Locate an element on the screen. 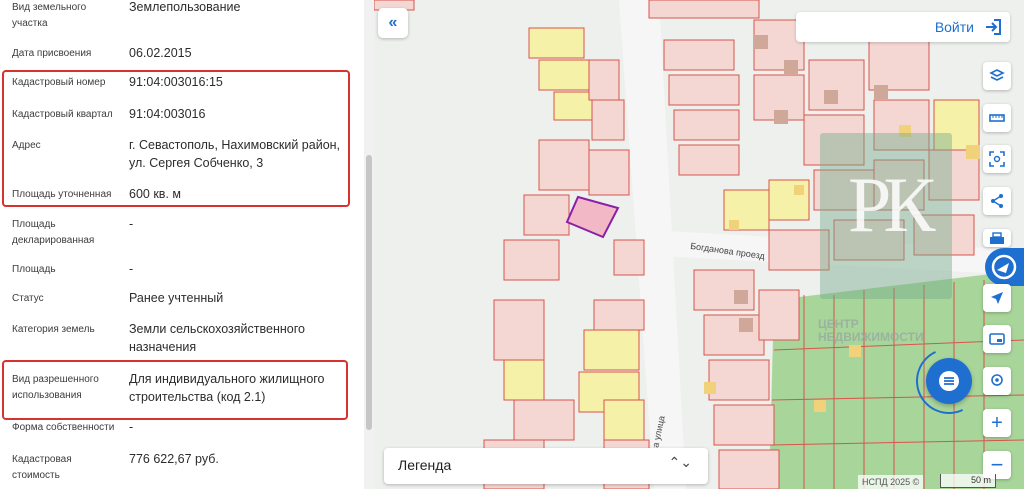 Image resolution: width=1024 pixels, height=489 pixels. field-label: Категория земель is located at coordinates (53, 329).